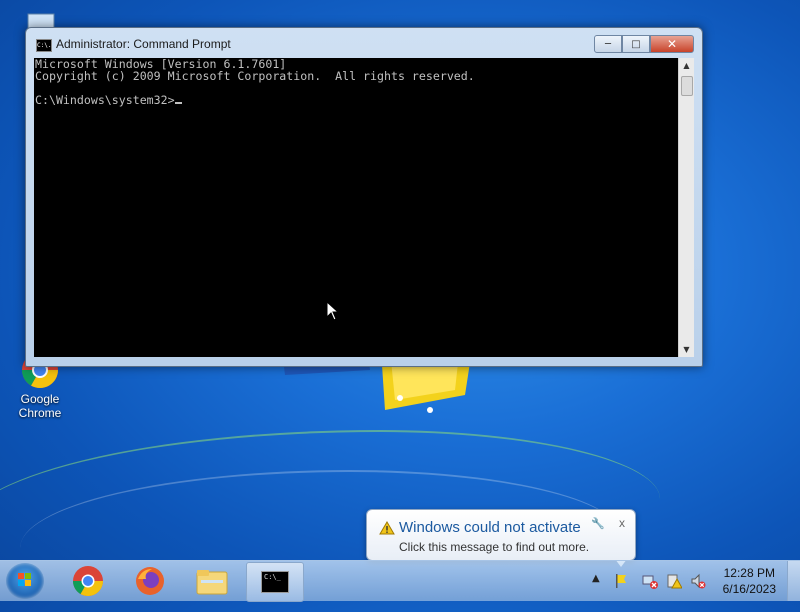 The height and width of the screenshot is (612, 800). I want to click on taskbar-chrome-button, so click(88, 581).